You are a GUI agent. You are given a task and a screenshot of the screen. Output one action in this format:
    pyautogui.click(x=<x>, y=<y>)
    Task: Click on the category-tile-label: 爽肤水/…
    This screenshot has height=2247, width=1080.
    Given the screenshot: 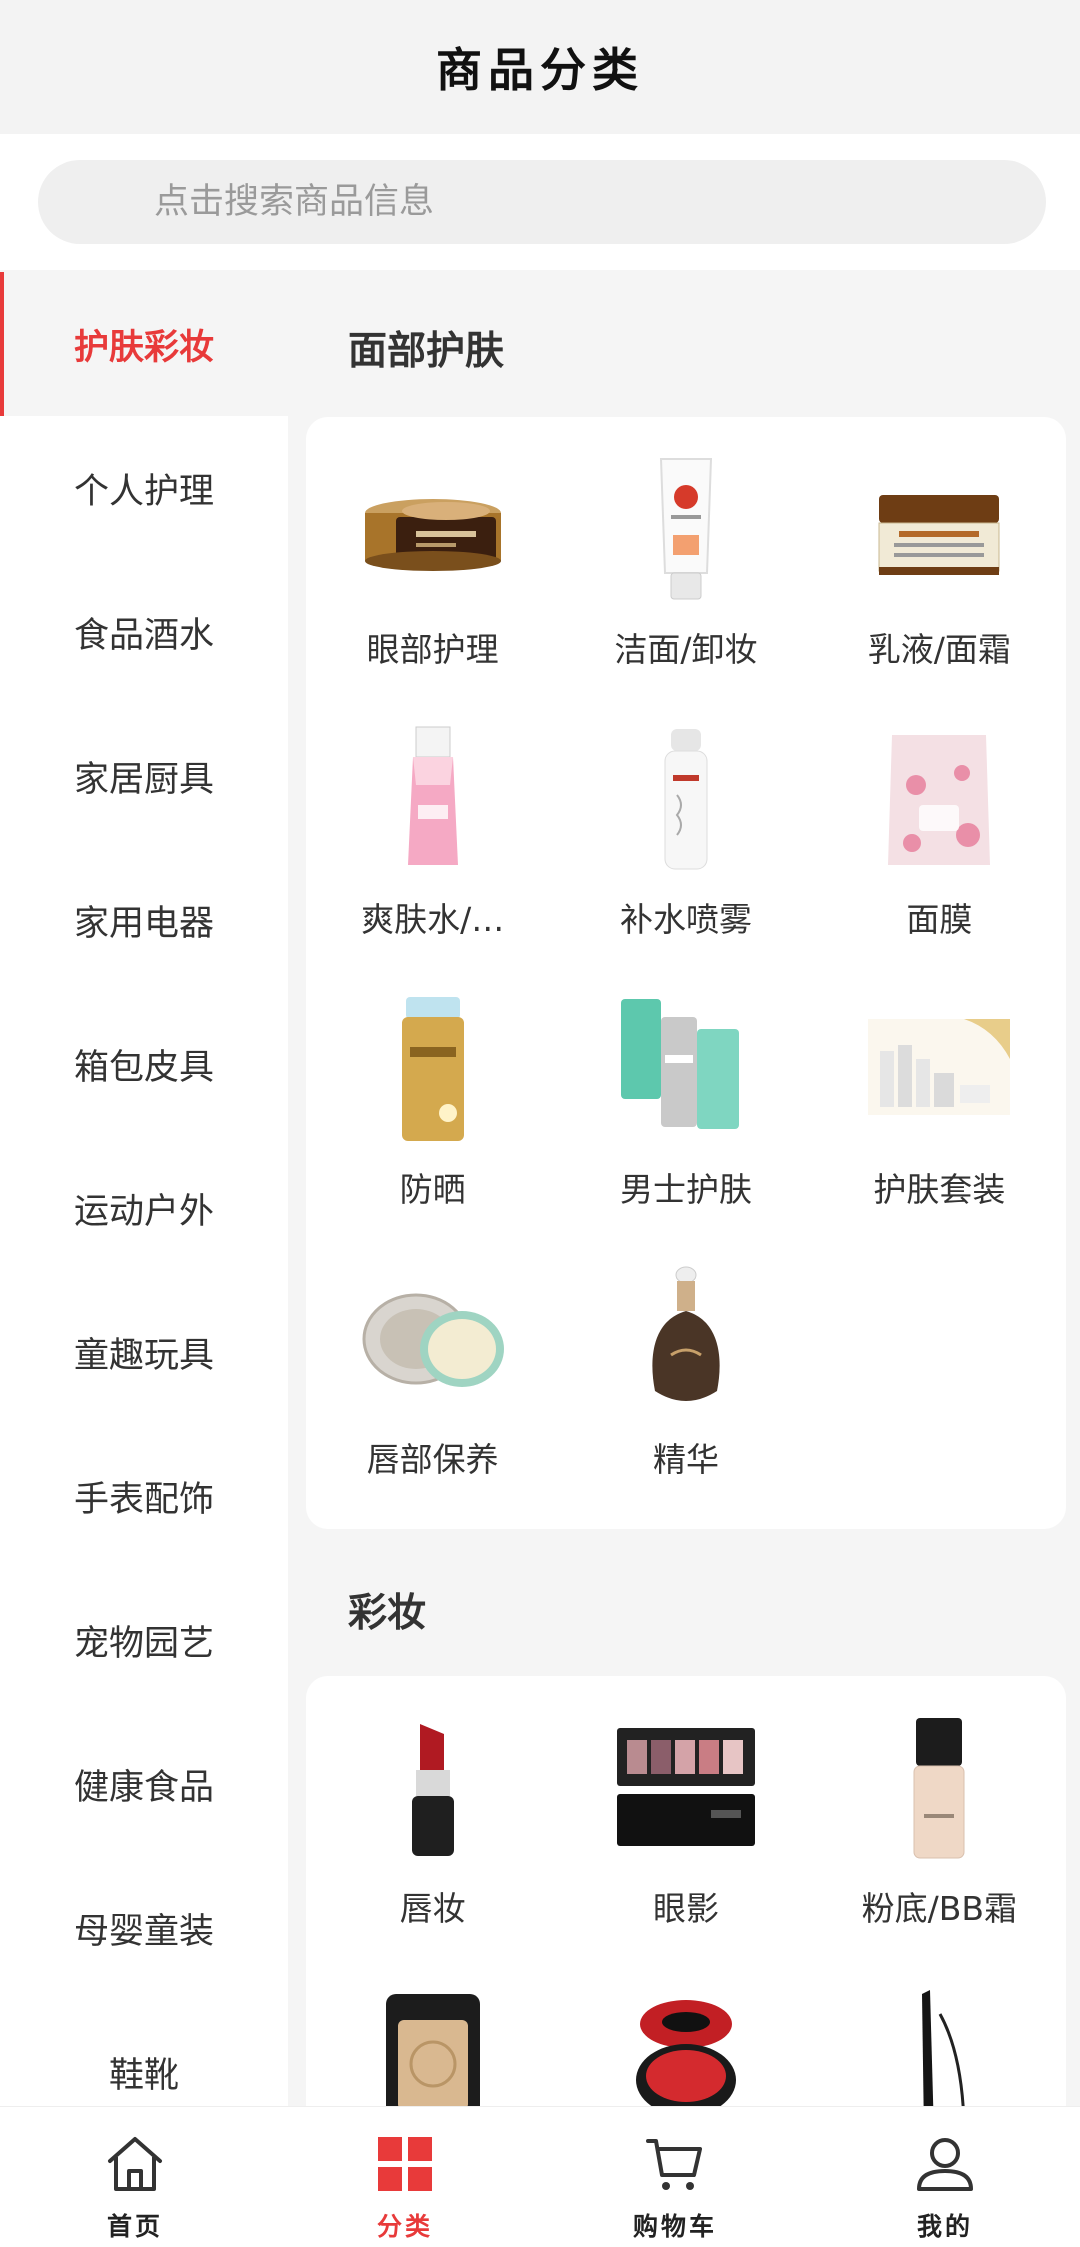 What is the action you would take?
    pyautogui.click(x=433, y=919)
    